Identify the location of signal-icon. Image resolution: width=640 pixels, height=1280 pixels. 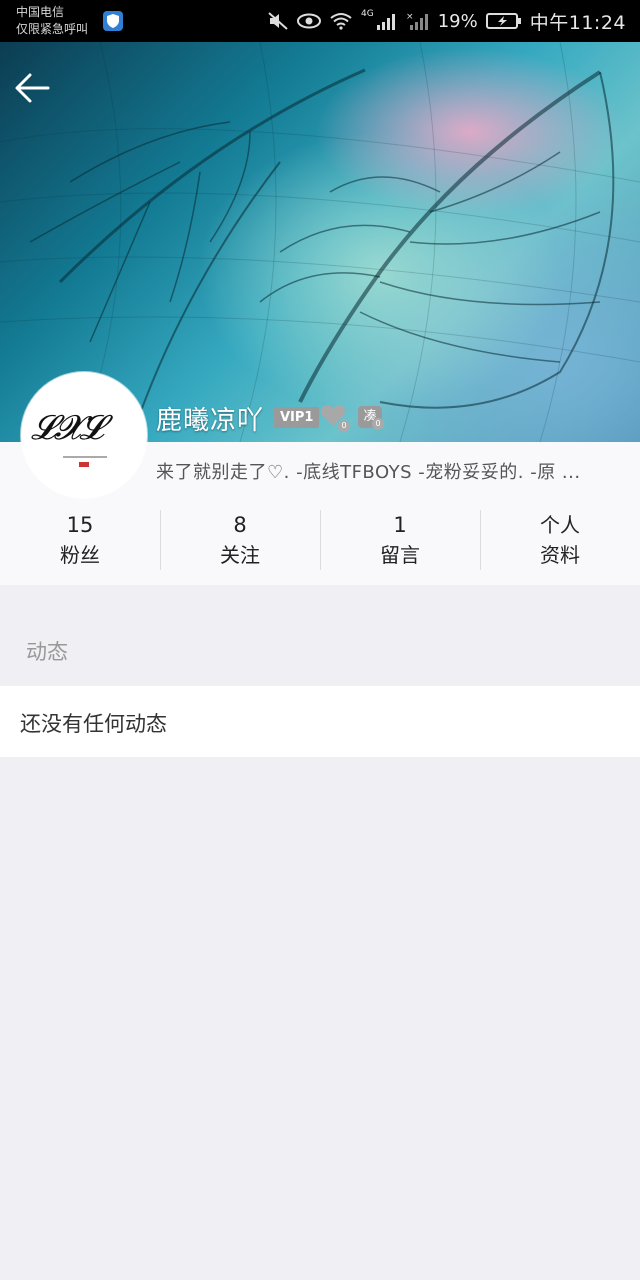
(385, 22).